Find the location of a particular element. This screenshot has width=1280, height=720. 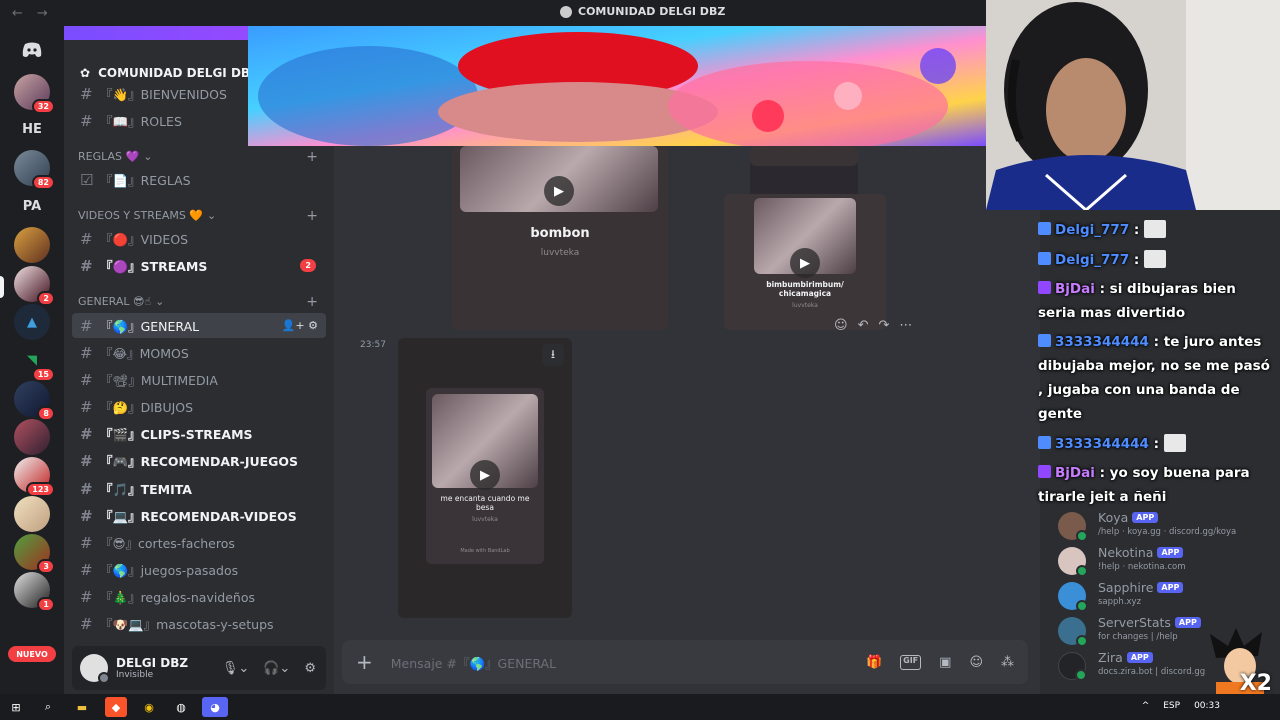

member-status: /help · koya.gg · discord.gg/koya is located at coordinates (1167, 532).